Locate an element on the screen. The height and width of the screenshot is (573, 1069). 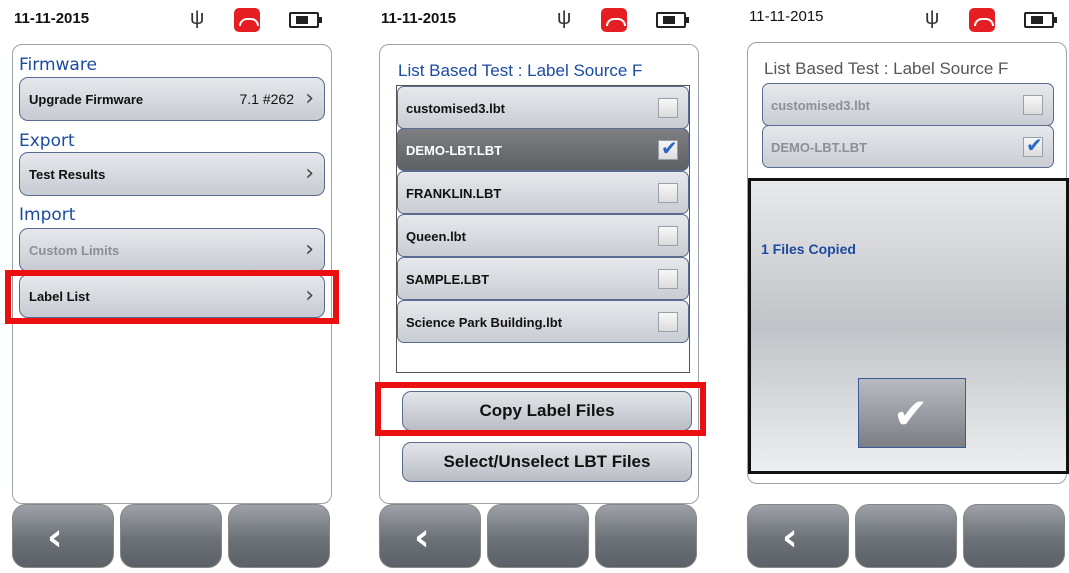
file-name: SAMPLE.LBT is located at coordinates (448, 279).